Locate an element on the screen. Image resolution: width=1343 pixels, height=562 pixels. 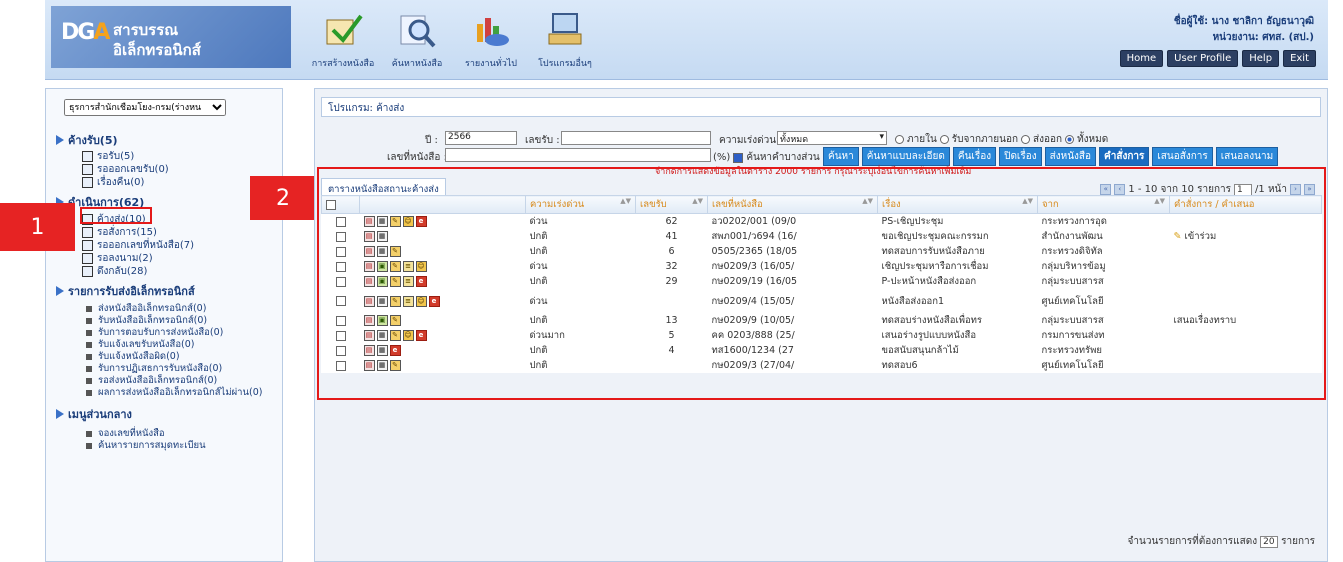
radio-internal is located at coordinates (899, 139).